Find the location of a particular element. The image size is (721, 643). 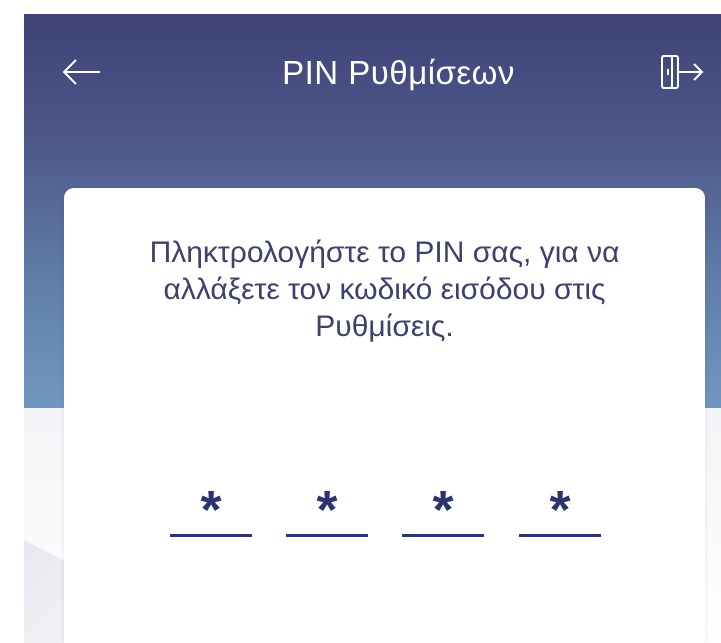

pin-digit-1-mask: * is located at coordinates (211, 510).